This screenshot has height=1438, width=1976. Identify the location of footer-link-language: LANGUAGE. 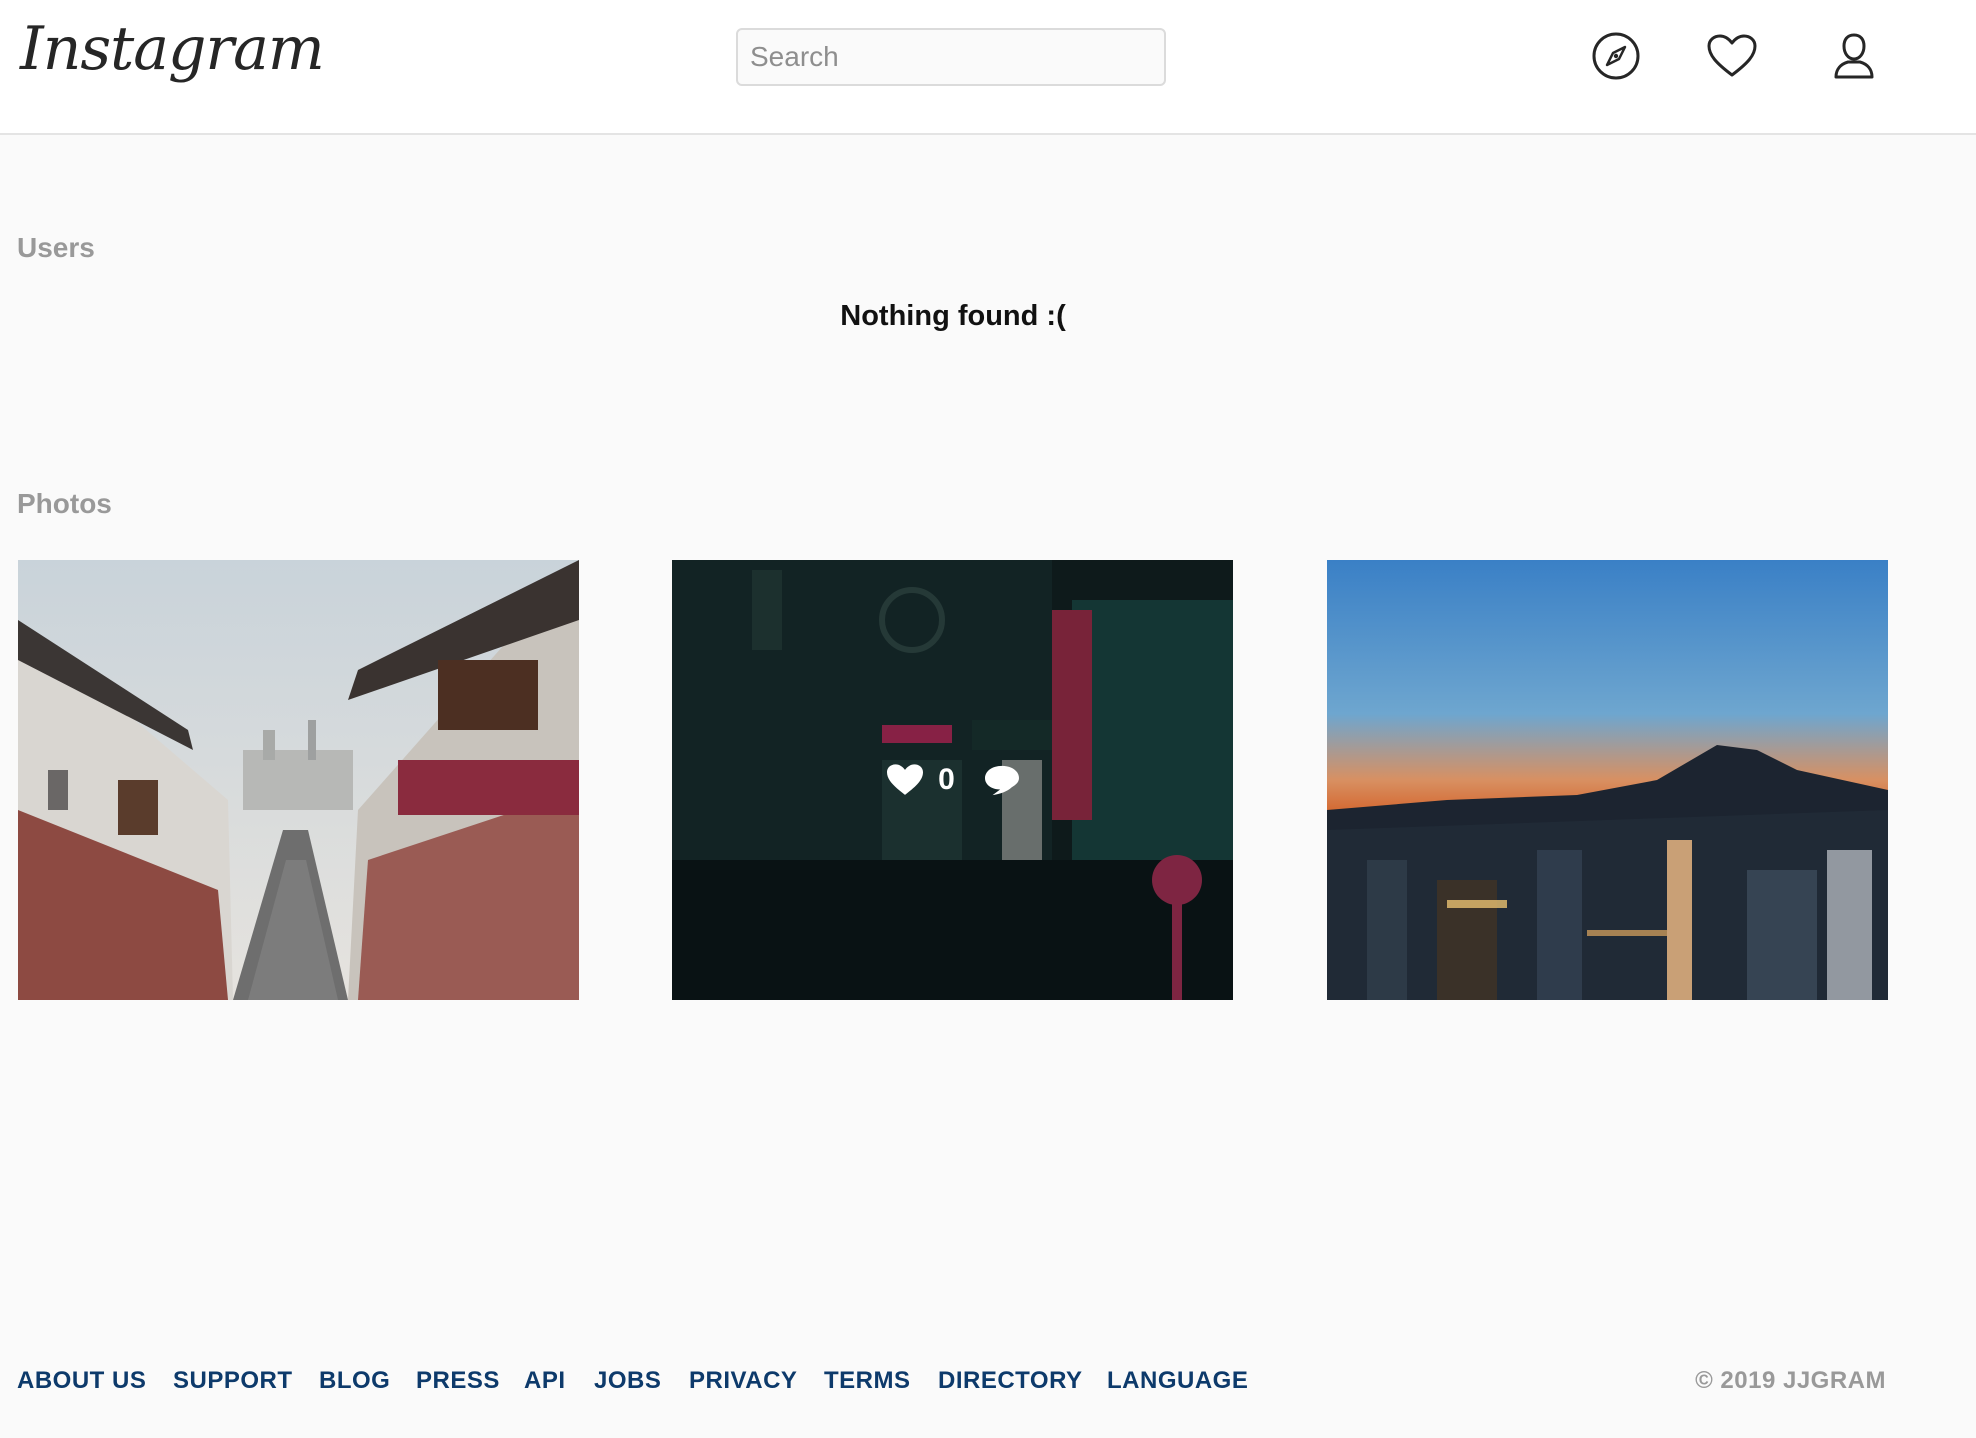
(1177, 1381).